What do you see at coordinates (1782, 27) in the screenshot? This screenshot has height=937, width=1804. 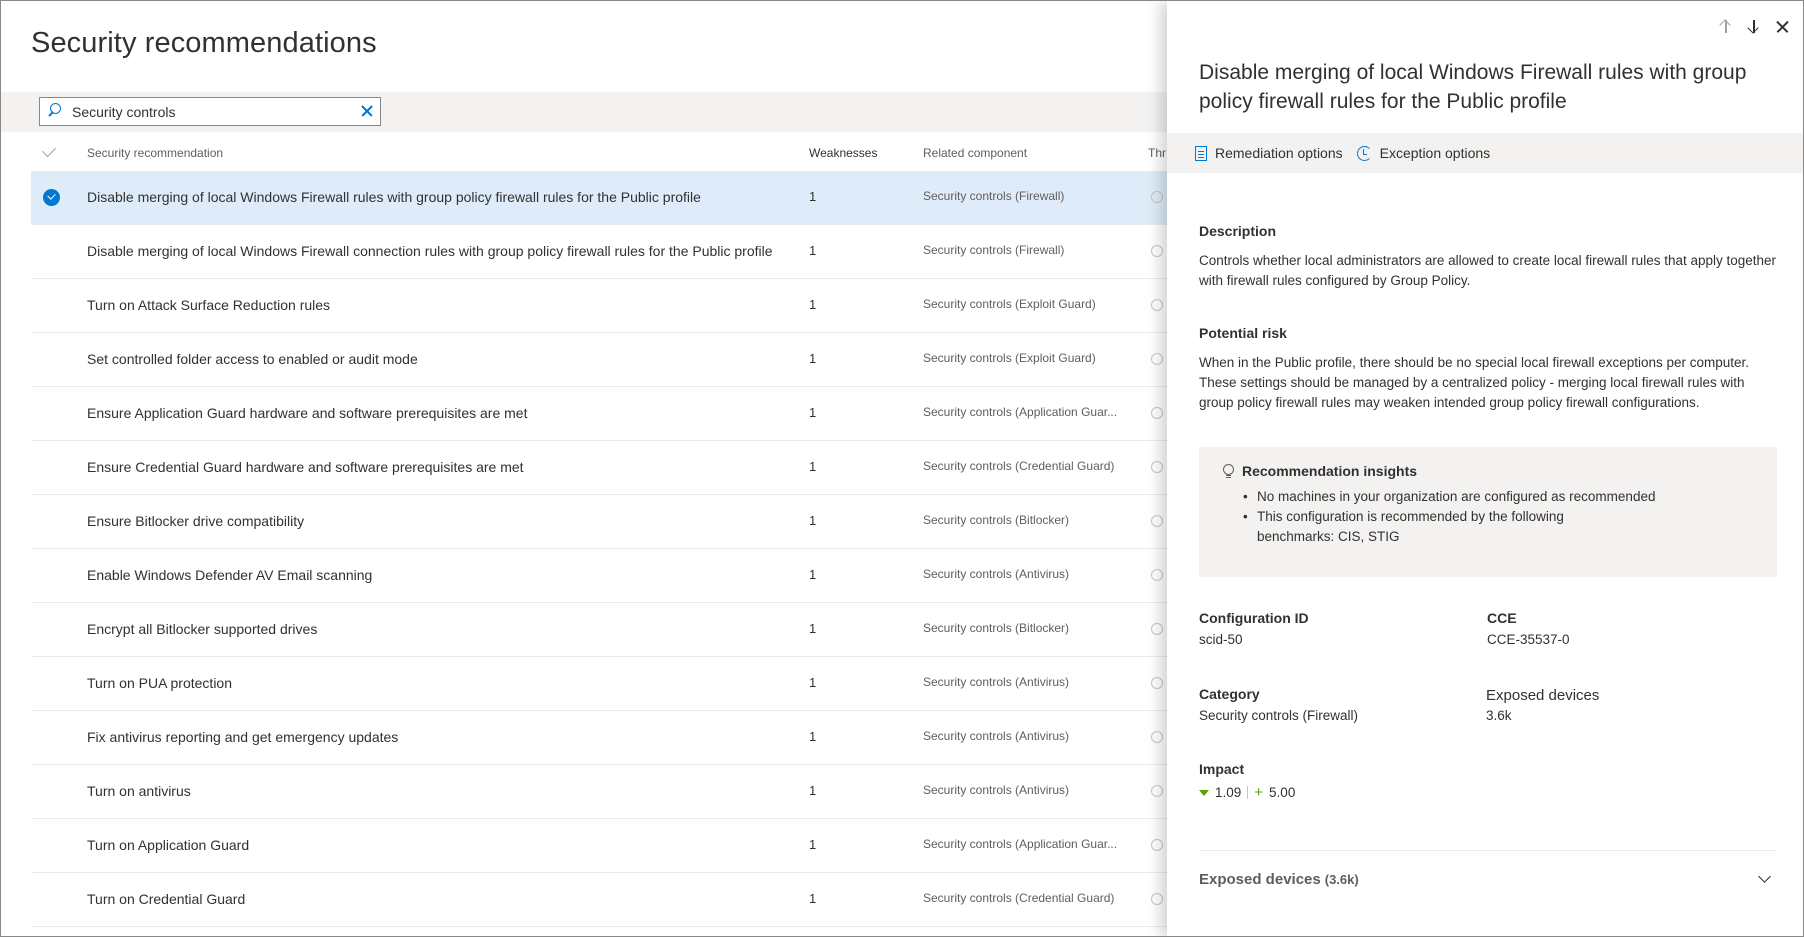 I see `close-icon` at bounding box center [1782, 27].